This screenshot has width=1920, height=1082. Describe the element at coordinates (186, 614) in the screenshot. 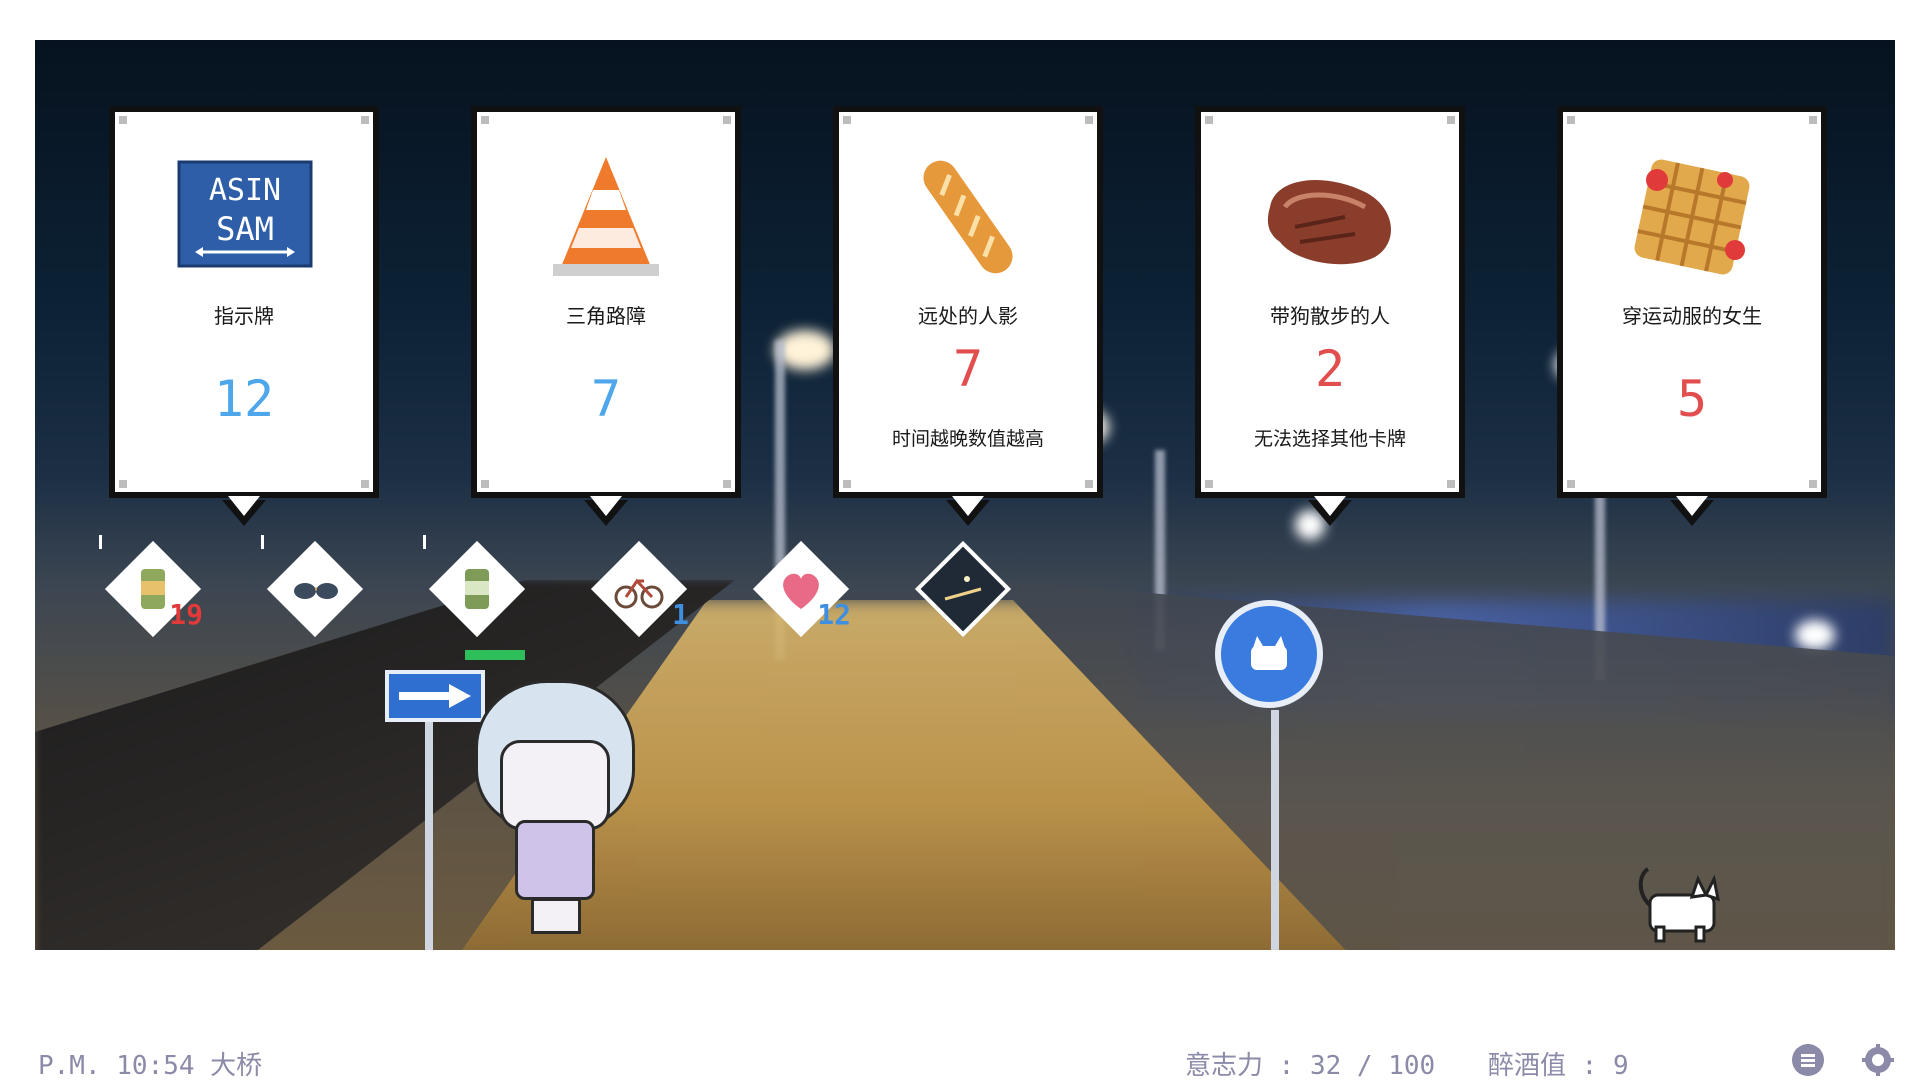

I see `item-count: 19` at that location.